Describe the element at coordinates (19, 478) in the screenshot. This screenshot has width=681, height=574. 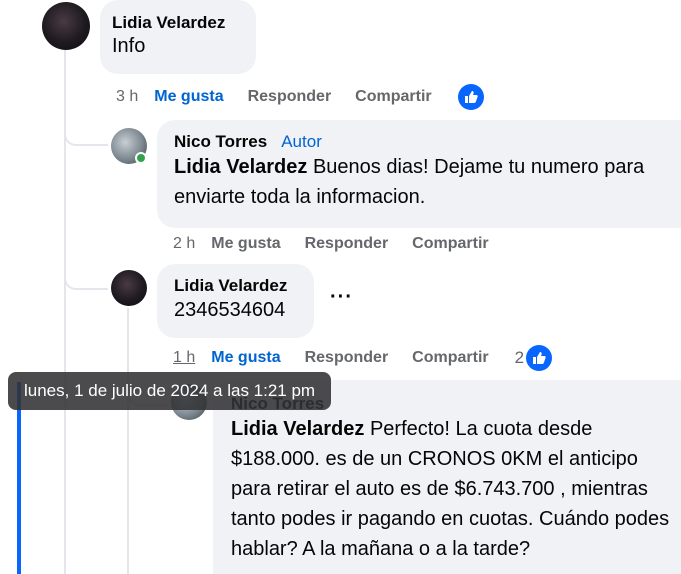
I see `focus-indicator` at that location.